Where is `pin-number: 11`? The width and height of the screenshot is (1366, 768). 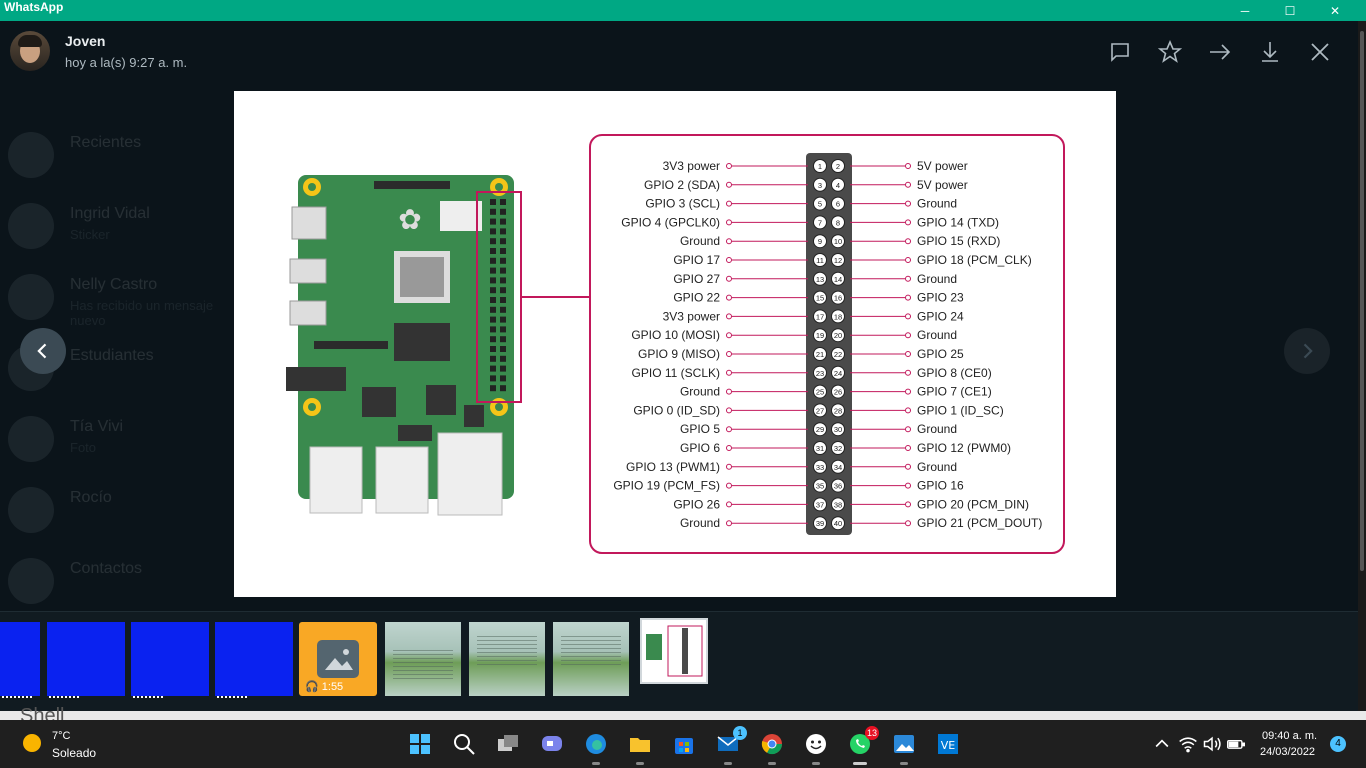 pin-number: 11 is located at coordinates (820, 260).